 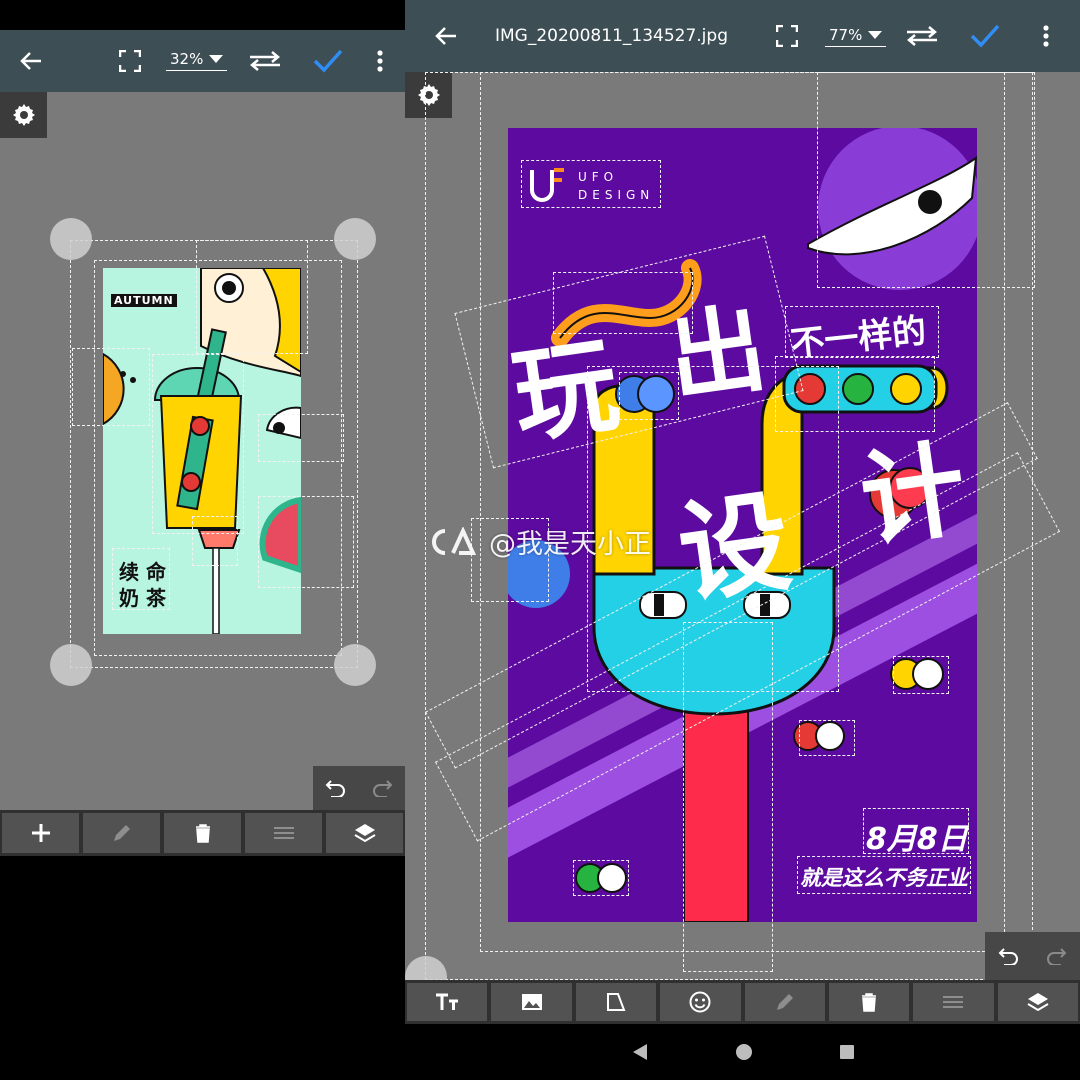 I want to click on zoom-dropdown: 77%, so click(x=856, y=36).